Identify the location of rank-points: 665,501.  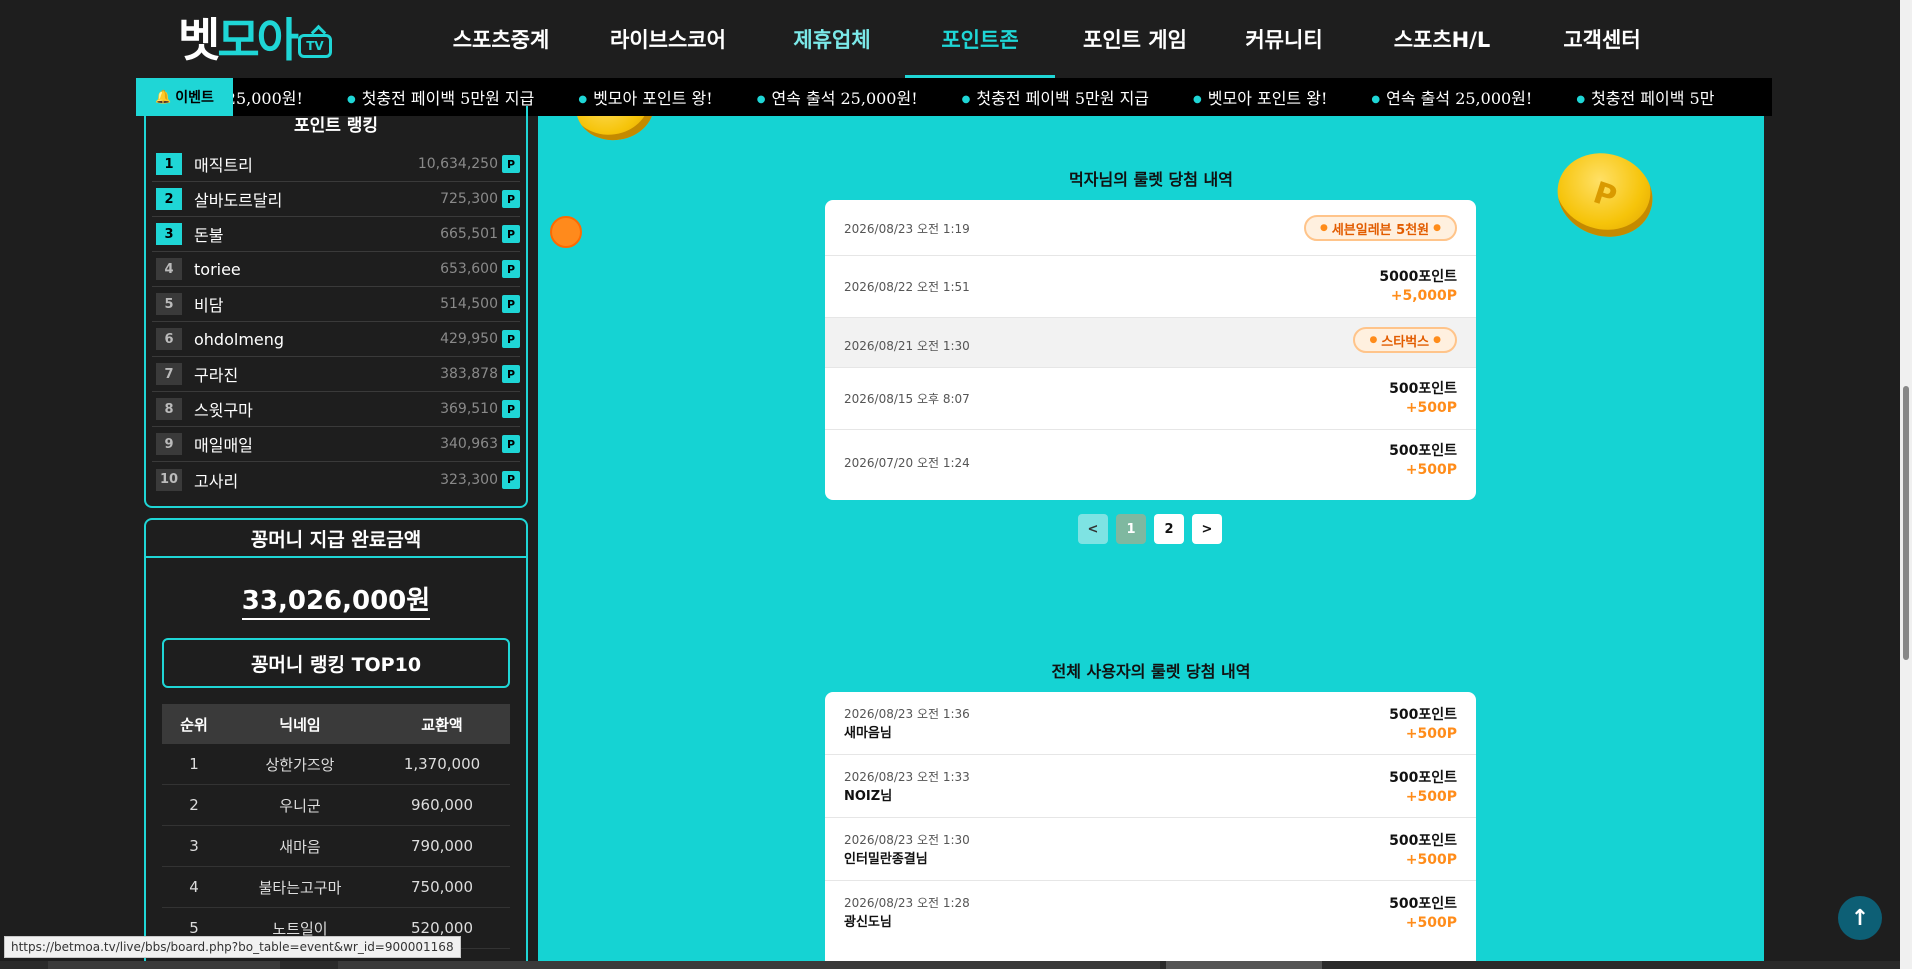
(469, 234).